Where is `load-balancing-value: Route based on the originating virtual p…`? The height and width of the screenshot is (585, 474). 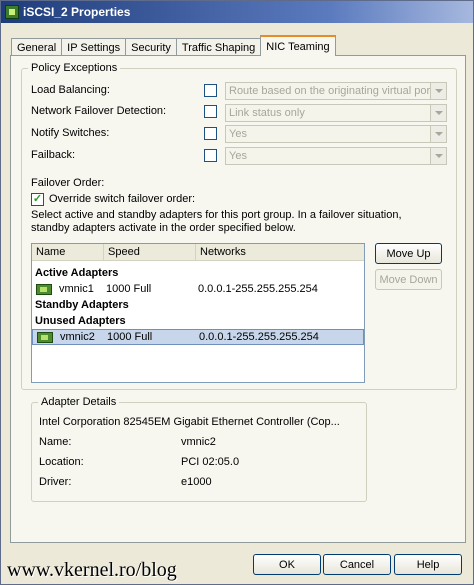
load-balancing-value: Route based on the originating virtual p… is located at coordinates (338, 91).